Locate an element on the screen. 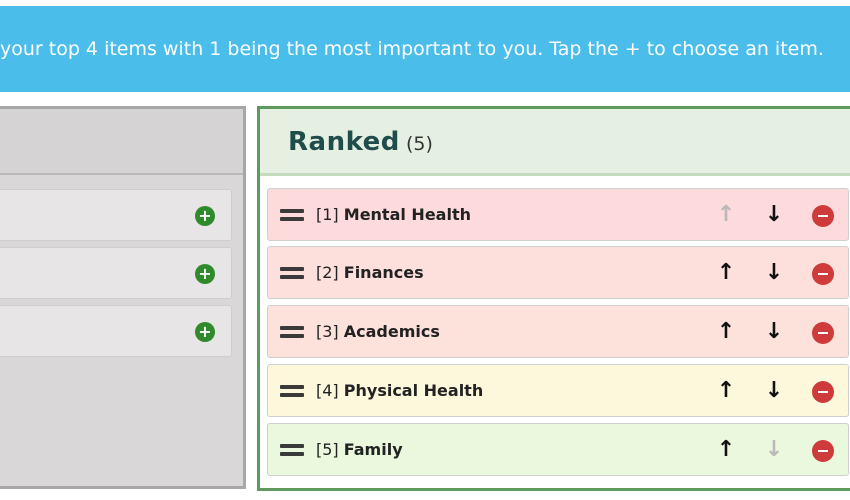 The height and width of the screenshot is (500, 850). ranked-item-name: Physical Health is located at coordinates (413, 390).